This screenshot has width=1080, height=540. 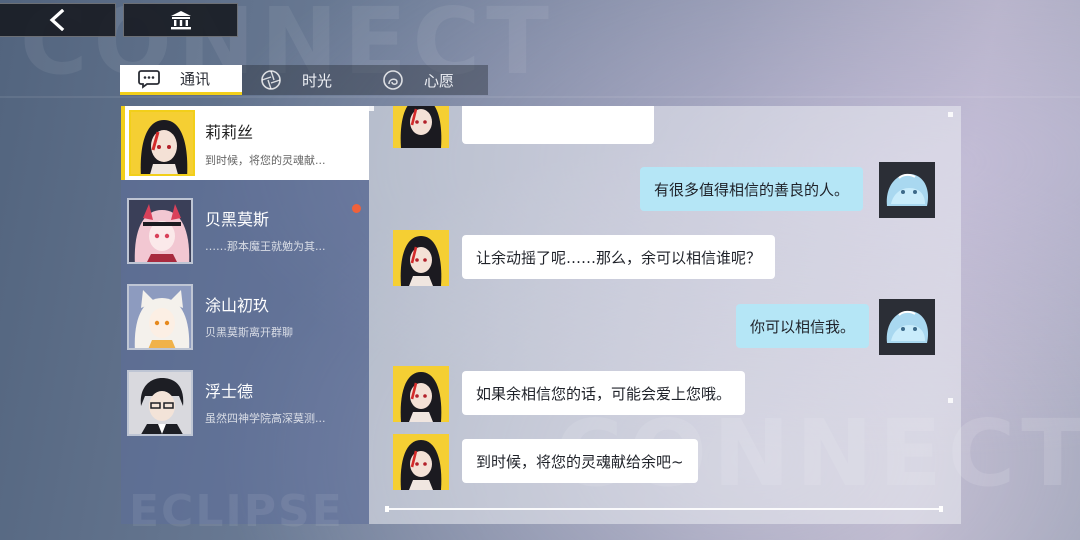 I want to click on bank-icon, so click(x=181, y=20).